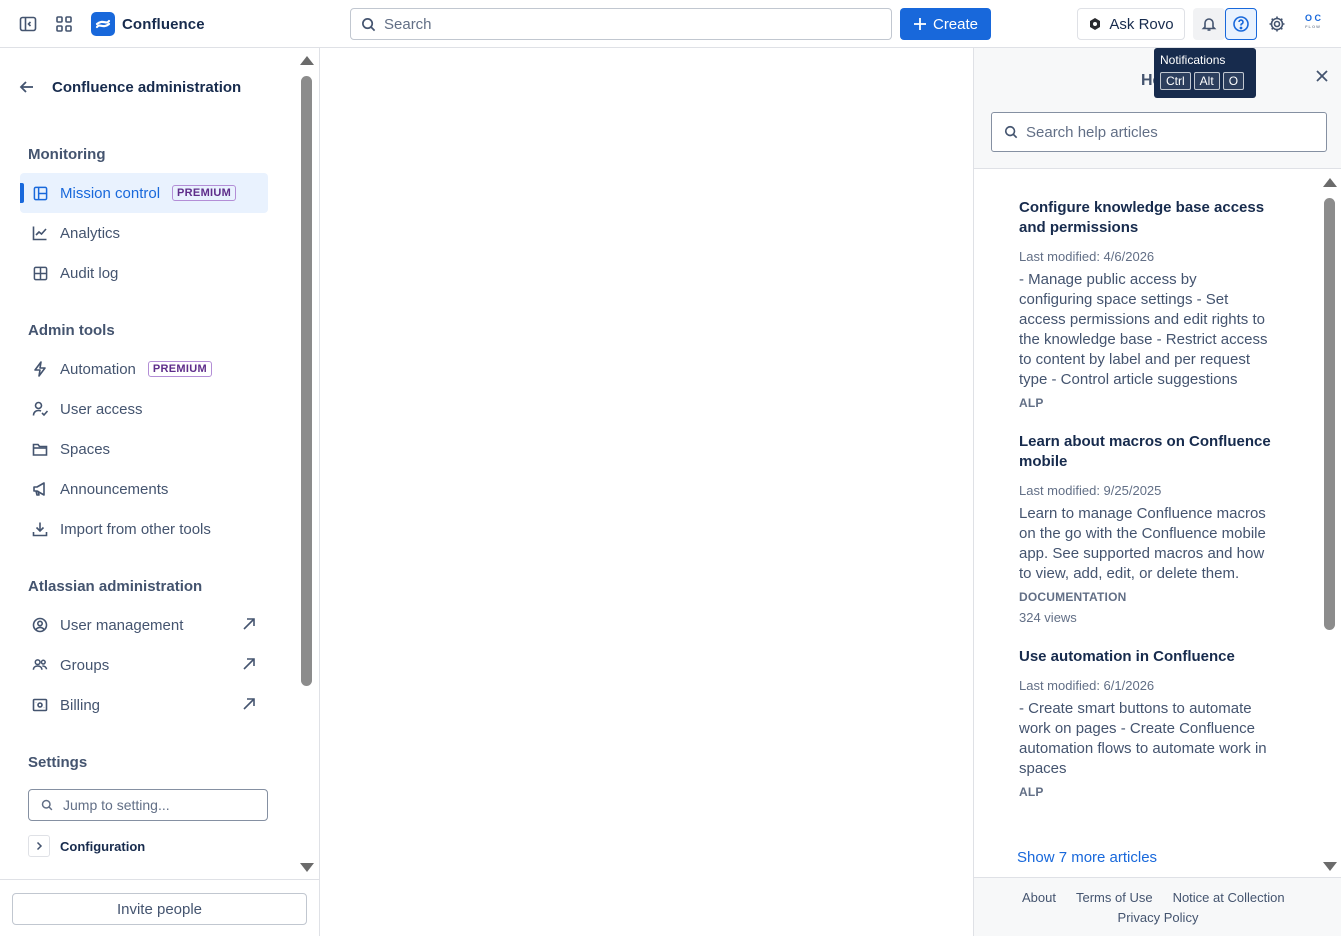  I want to click on person-circle-icon, so click(40, 625).